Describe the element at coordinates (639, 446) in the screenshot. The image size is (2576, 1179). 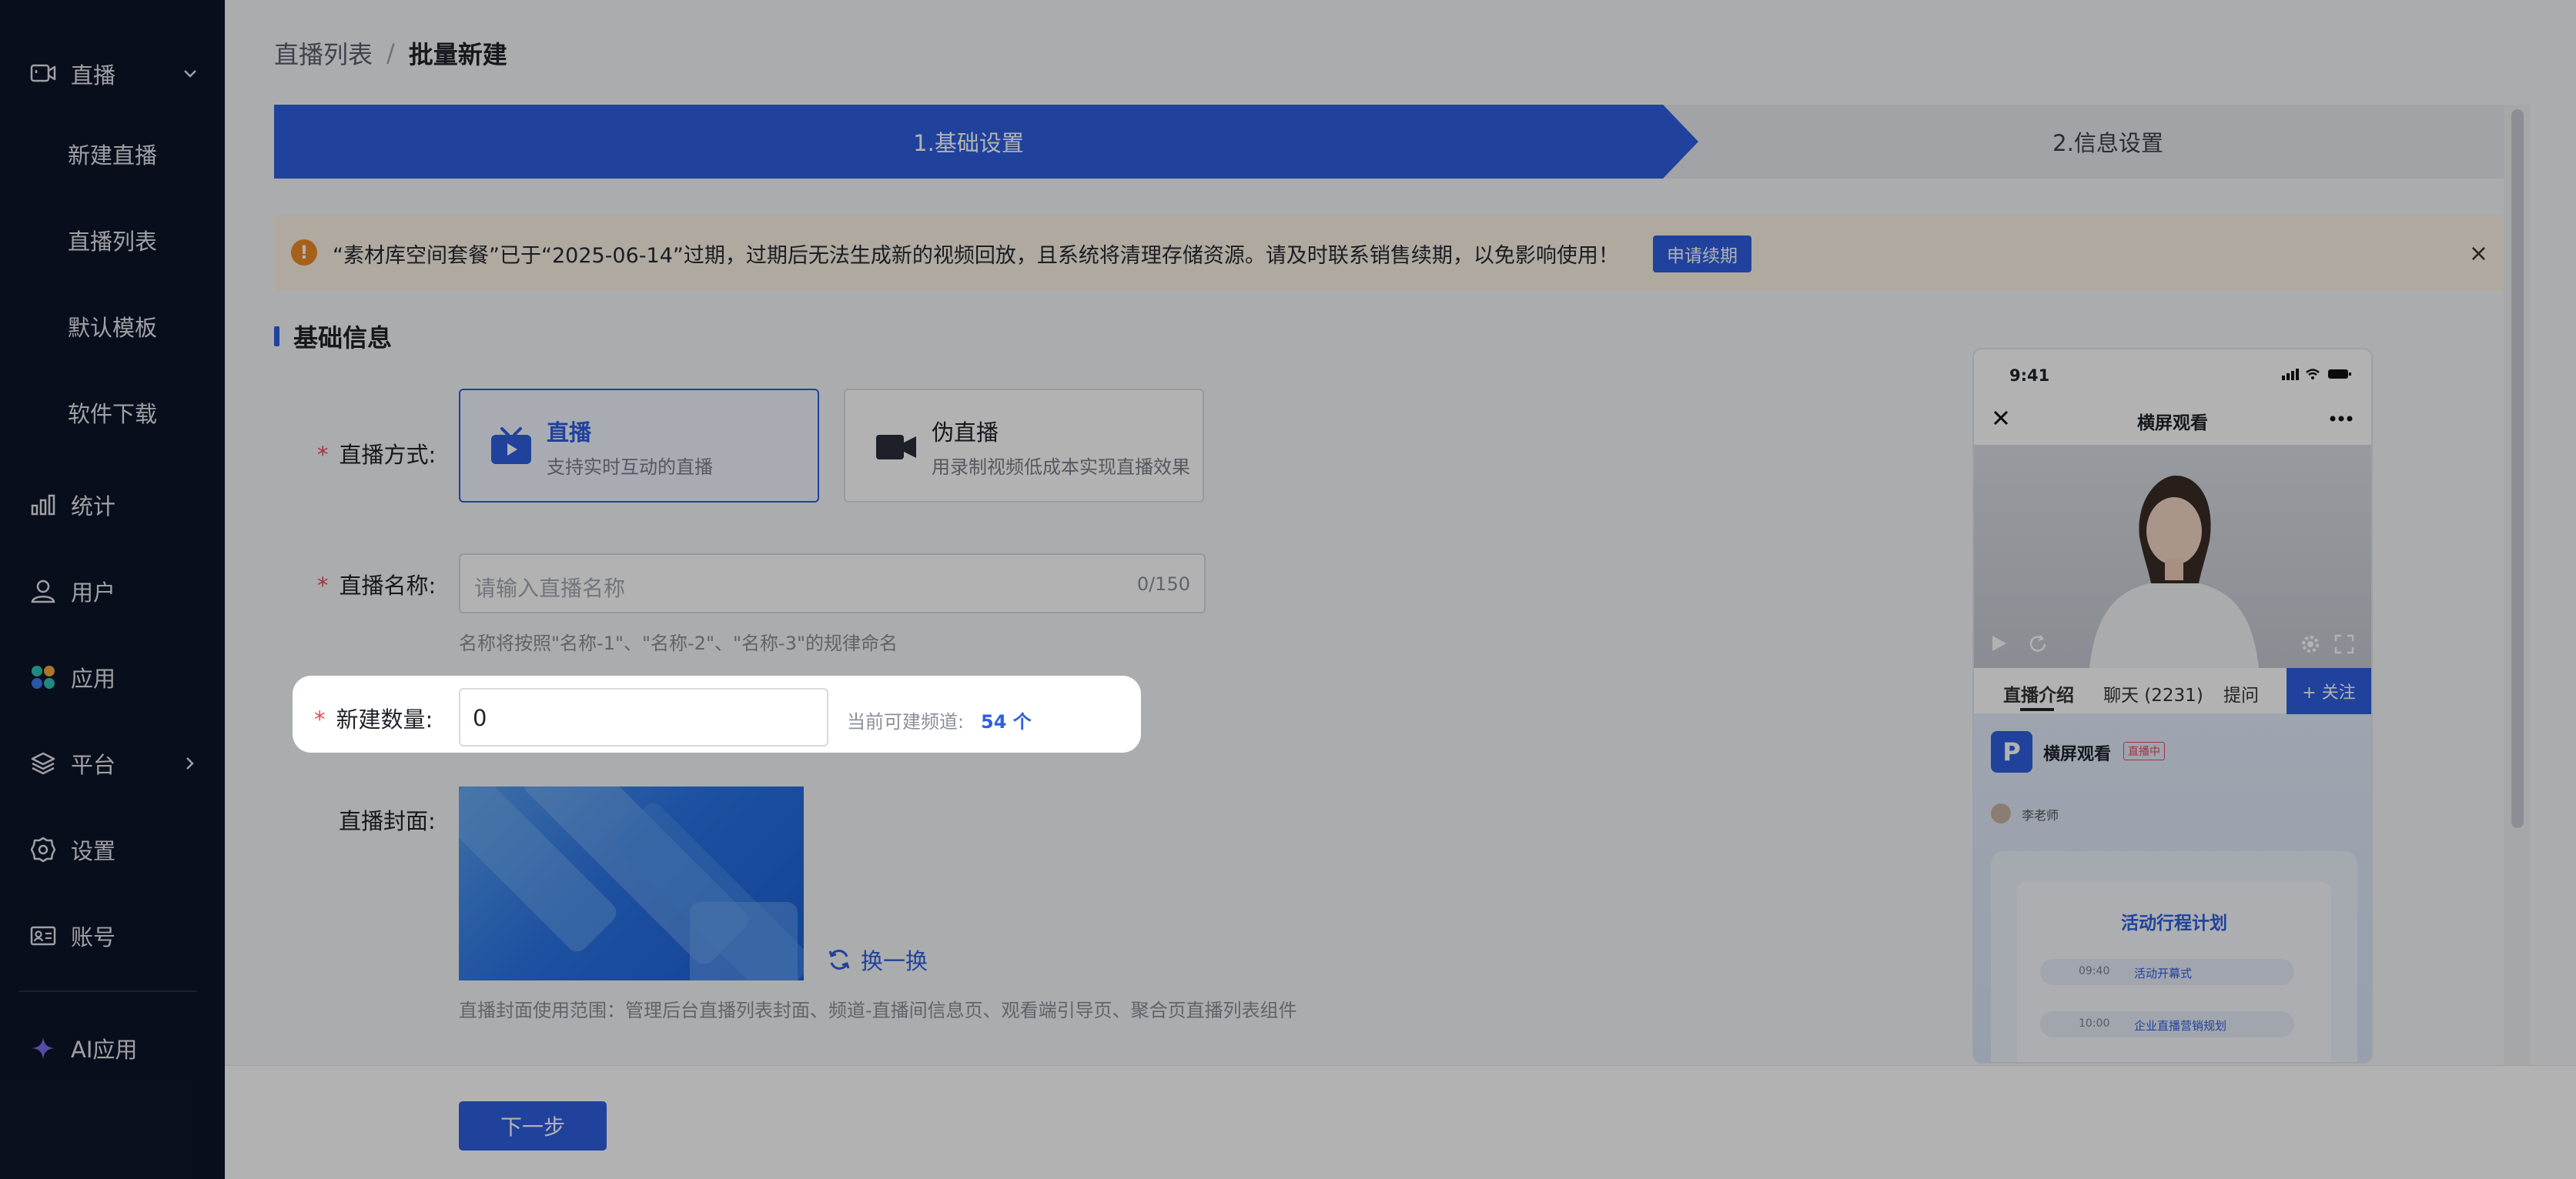
I see `mode-card-live: 直播 支持实时互动的直播` at that location.